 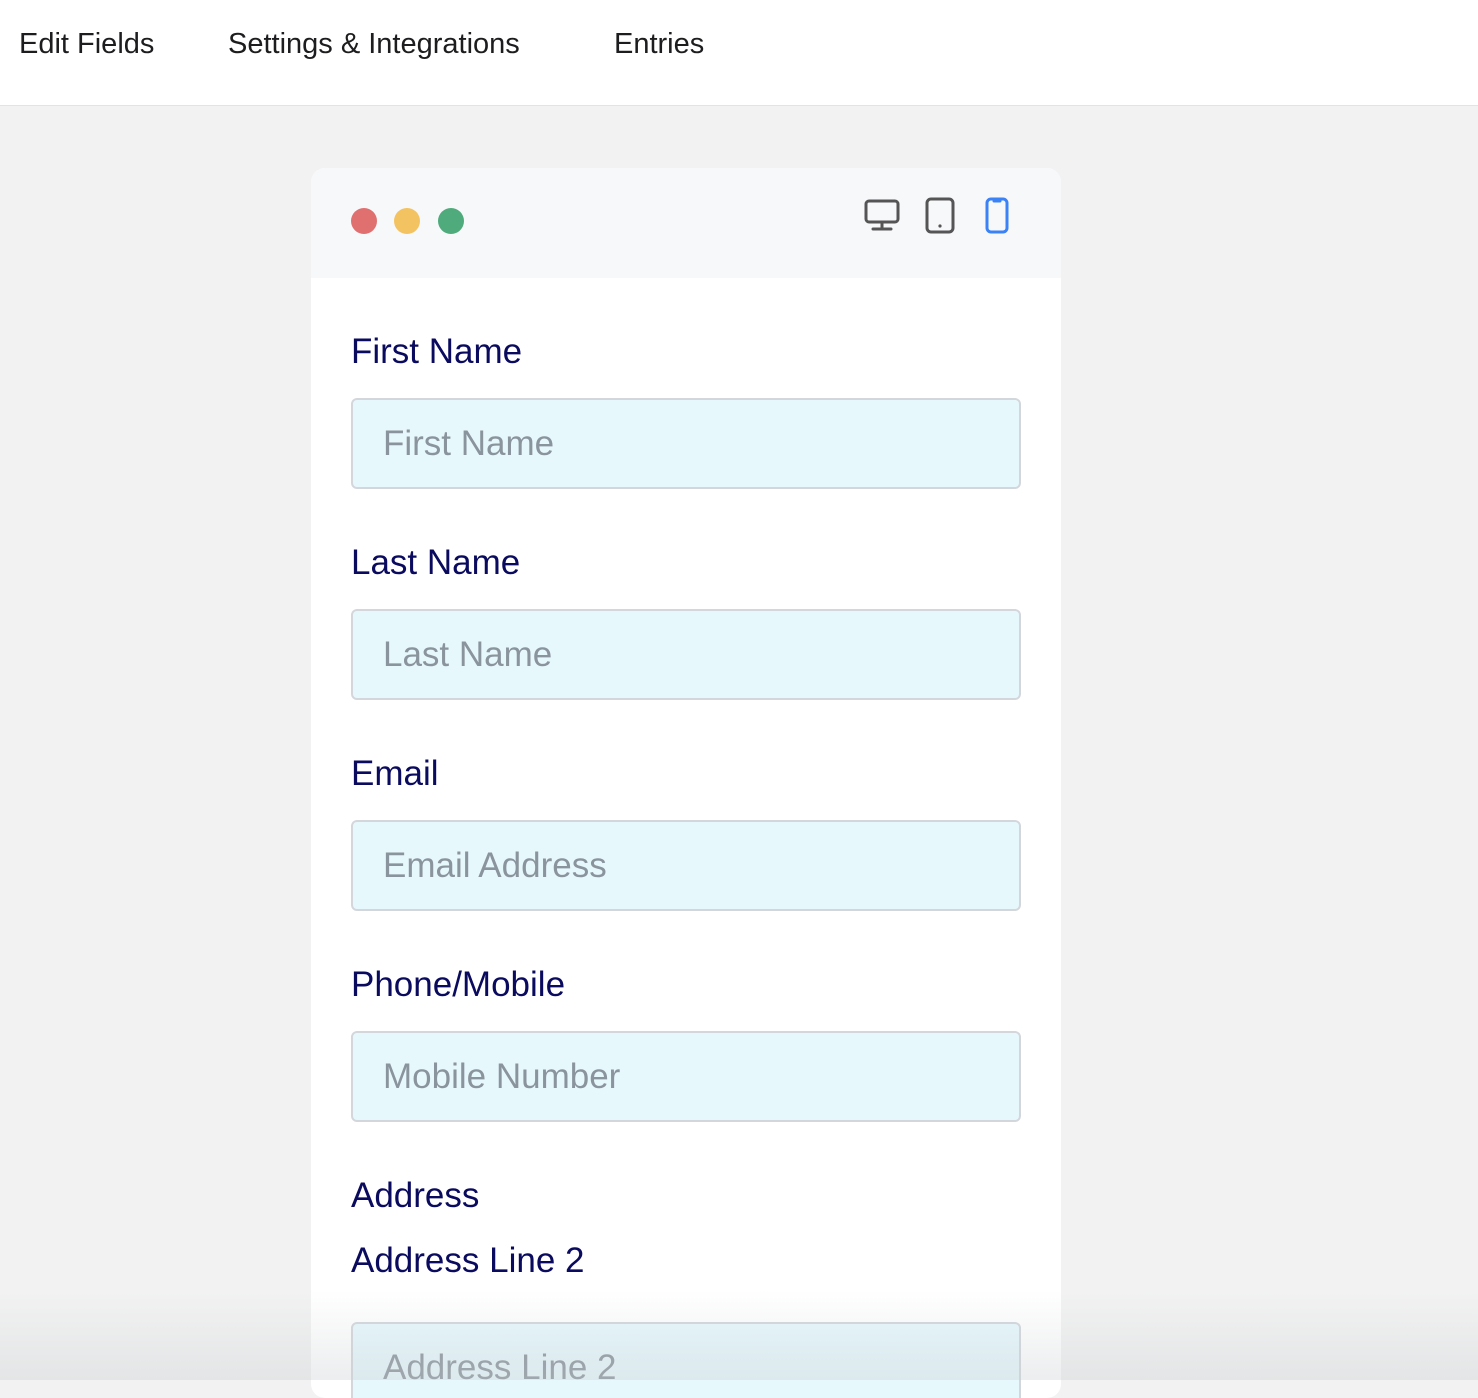 What do you see at coordinates (451, 221) in the screenshot?
I see `window-maximize-dot` at bounding box center [451, 221].